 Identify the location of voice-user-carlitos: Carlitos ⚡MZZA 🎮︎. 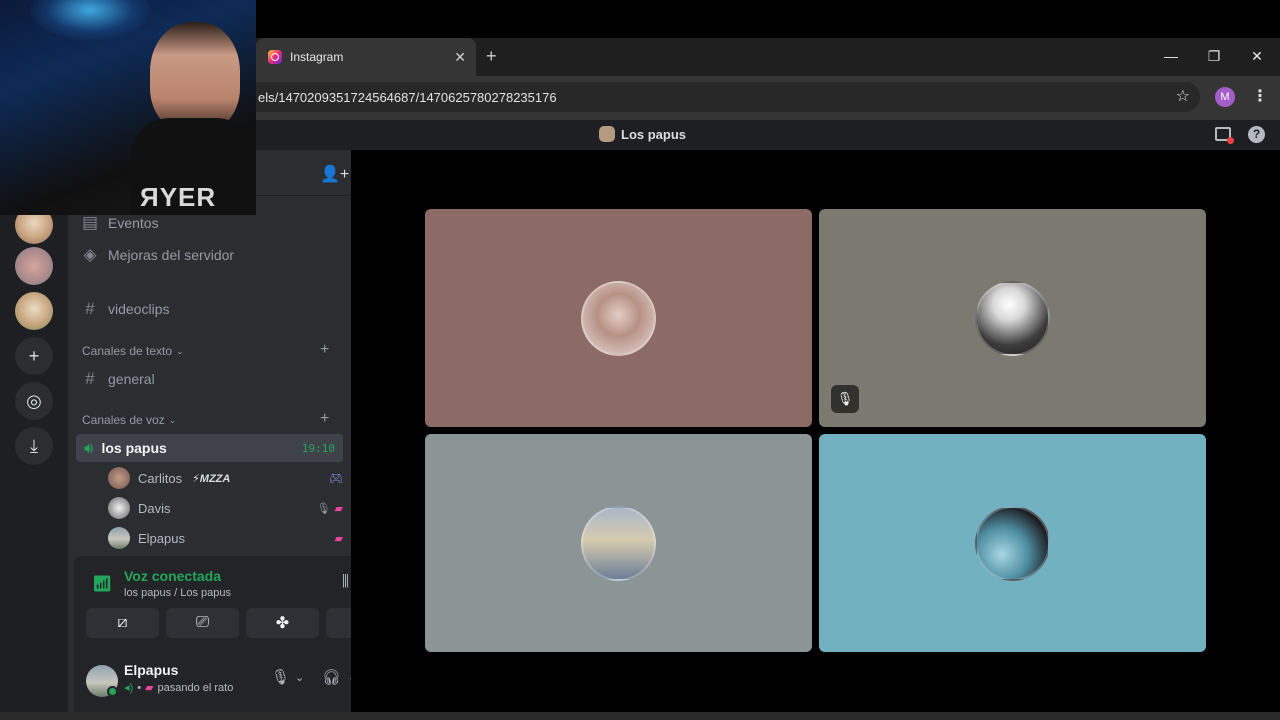
(225, 478).